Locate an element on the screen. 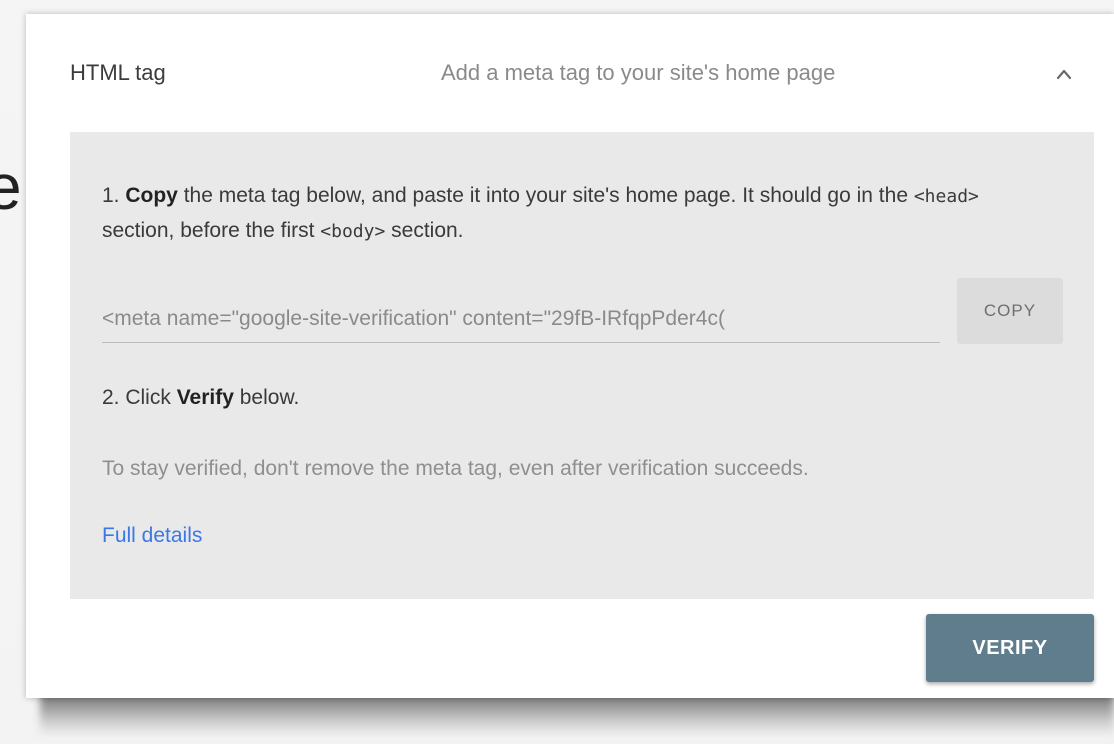 This screenshot has width=1114, height=744. step-2-verify-emphasis: Verify is located at coordinates (205, 397).